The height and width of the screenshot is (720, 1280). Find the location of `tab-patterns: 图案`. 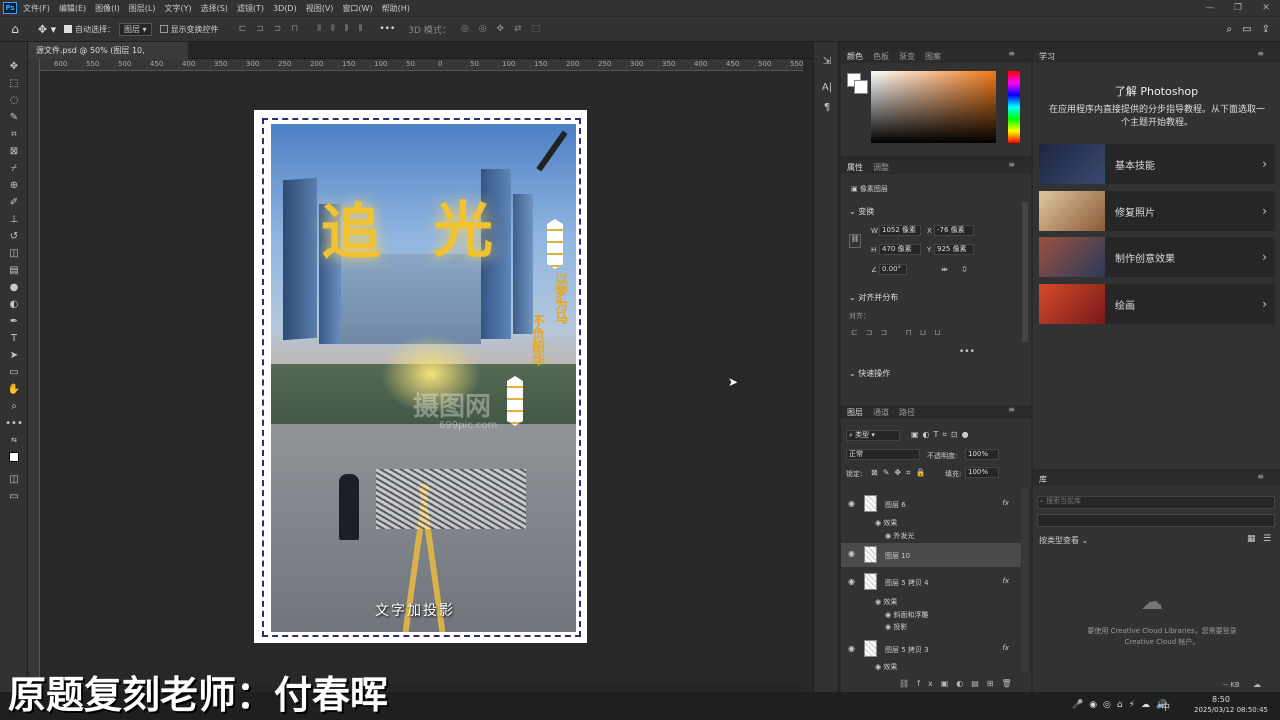

tab-patterns: 图案 is located at coordinates (933, 56).